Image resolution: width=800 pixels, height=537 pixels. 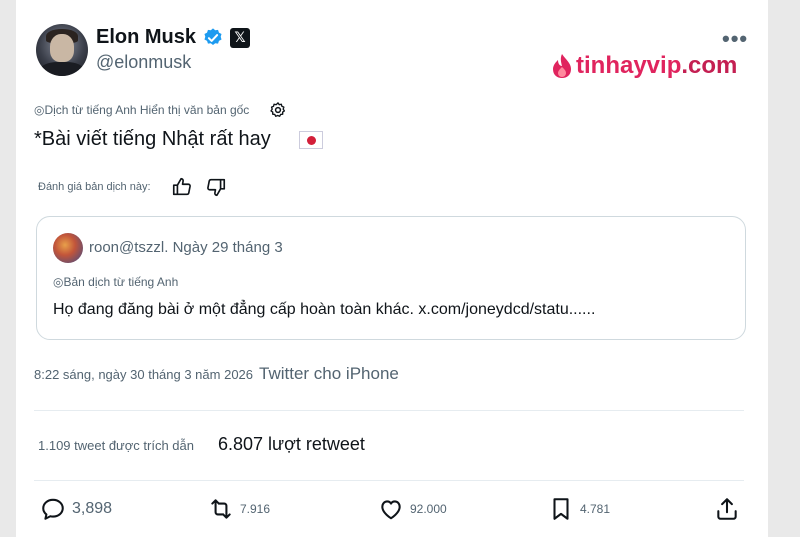 I want to click on quoted-avatar, so click(x=68, y=248).